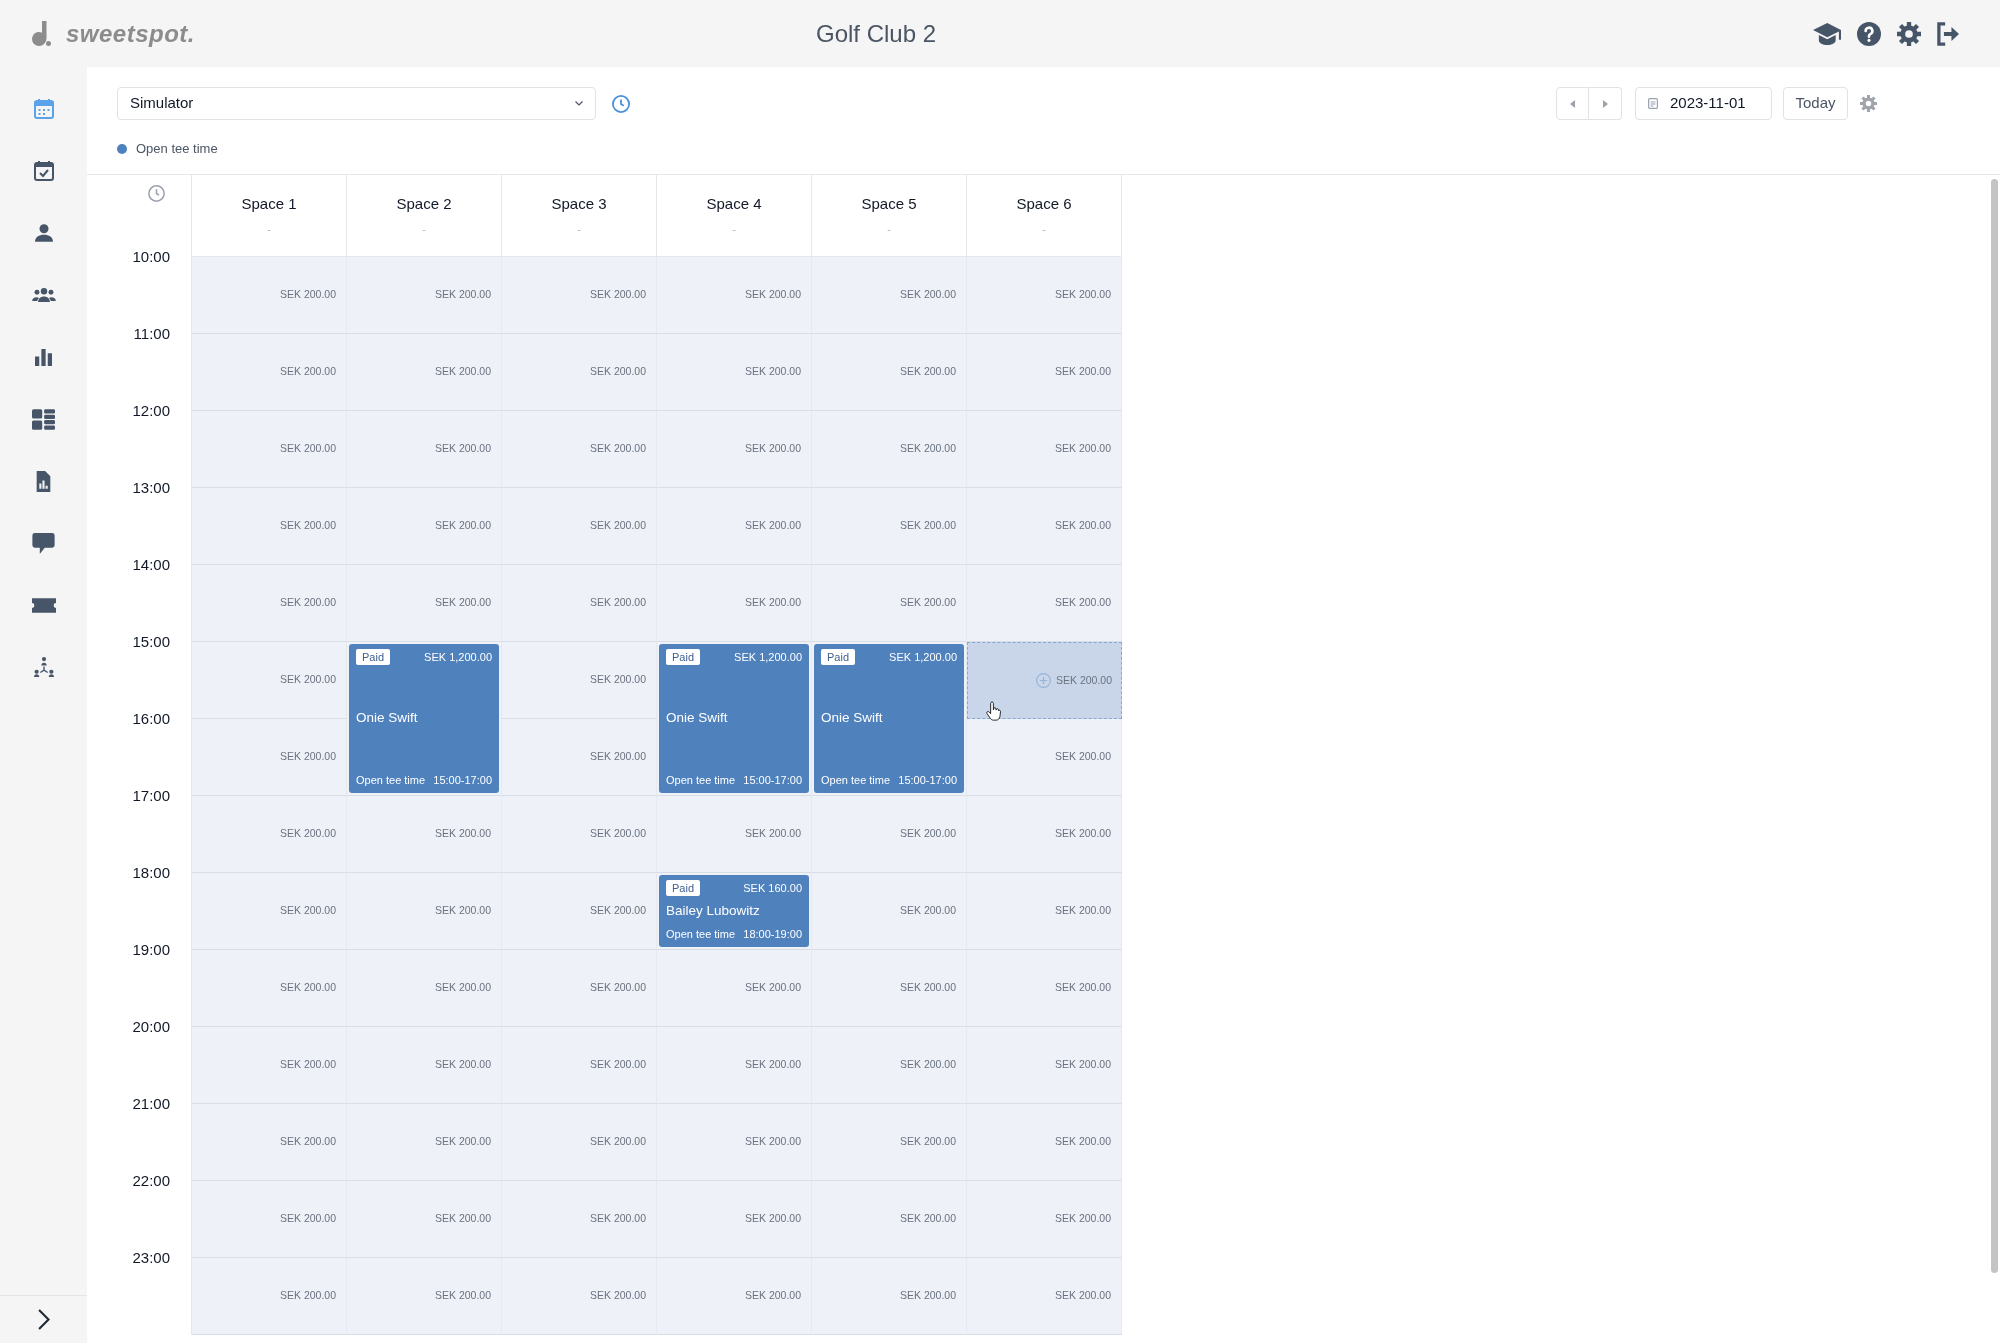 Image resolution: width=2000 pixels, height=1343 pixels. Describe the element at coordinates (734, 911) in the screenshot. I see `booking-card: Paid SEK 160.00 Bailey Lubowitz Open tee time 18:00-19:00` at that location.